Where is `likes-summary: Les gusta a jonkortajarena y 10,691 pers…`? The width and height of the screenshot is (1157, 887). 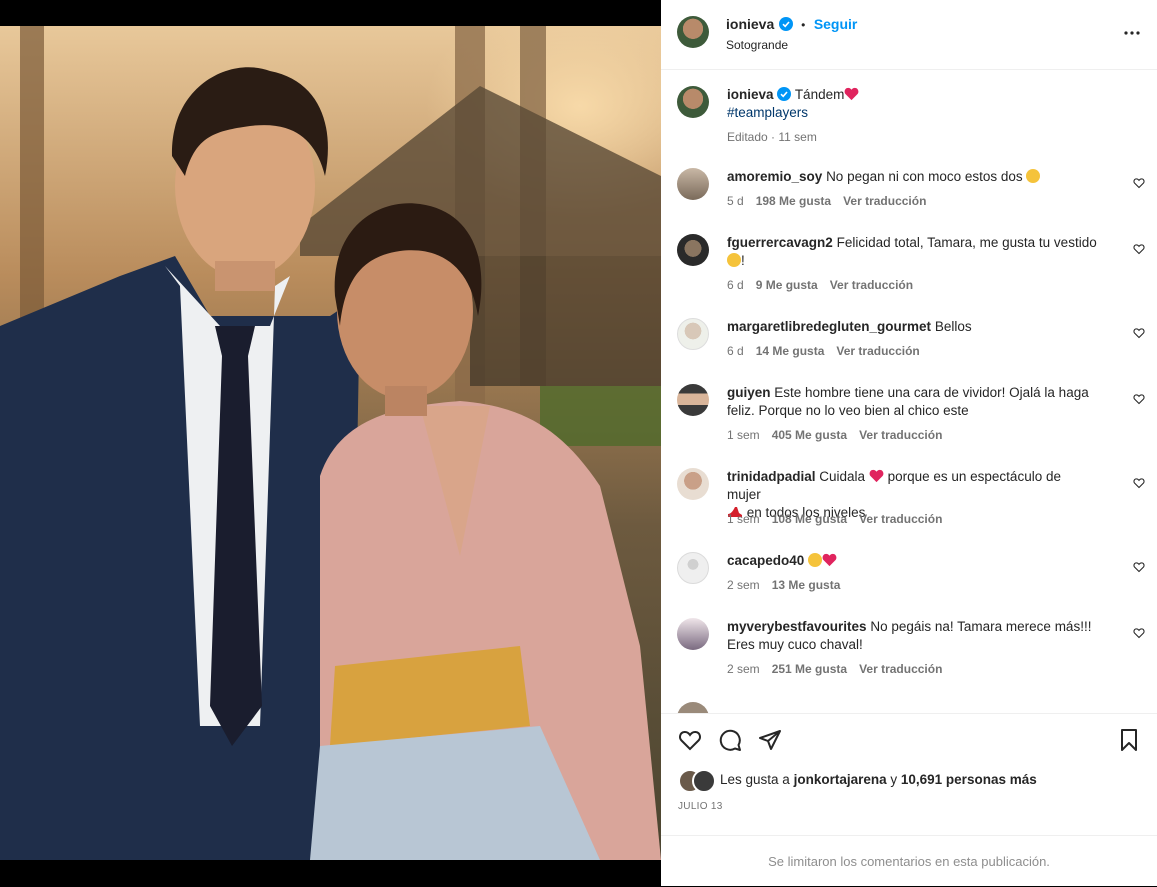
likes-summary: Les gusta a jonkortajarena y 10,691 pers… is located at coordinates (878, 779).